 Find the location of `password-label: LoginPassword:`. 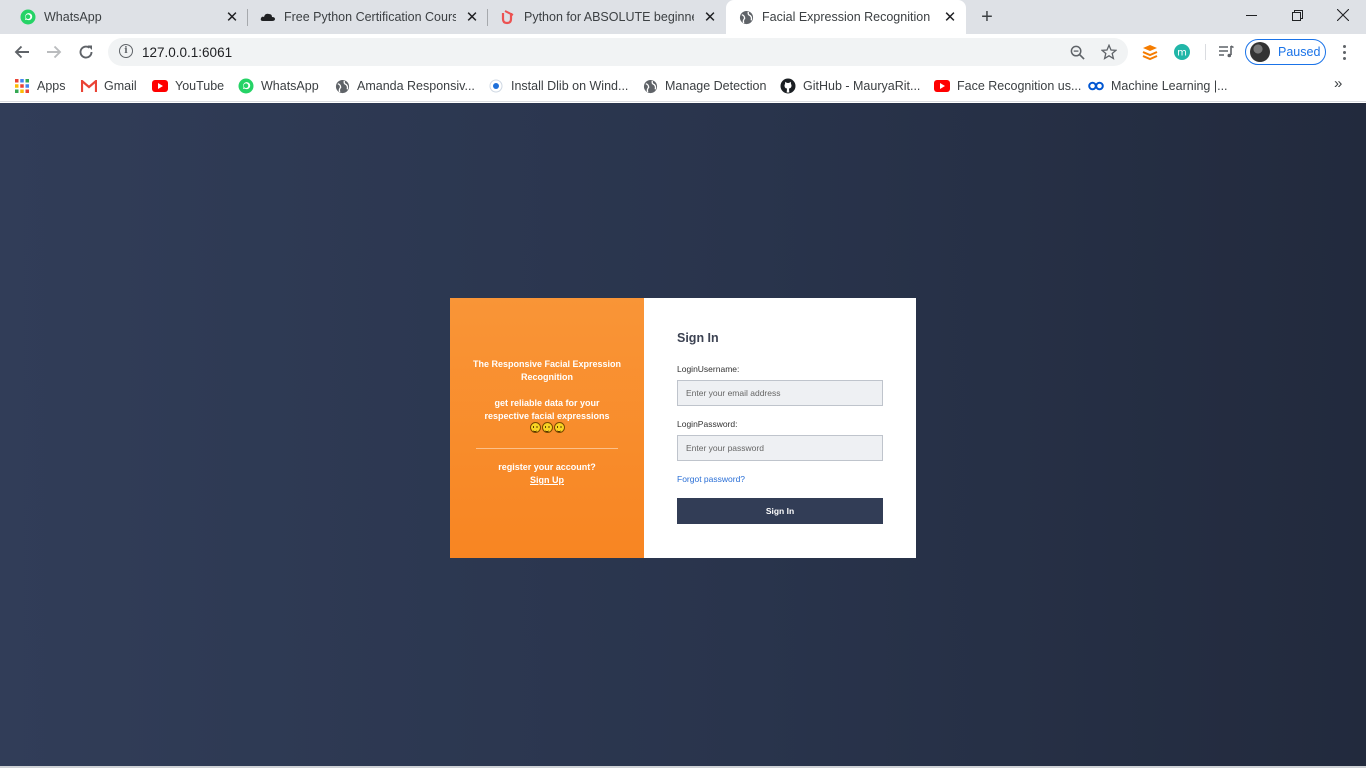

password-label: LoginPassword: is located at coordinates (707, 424).